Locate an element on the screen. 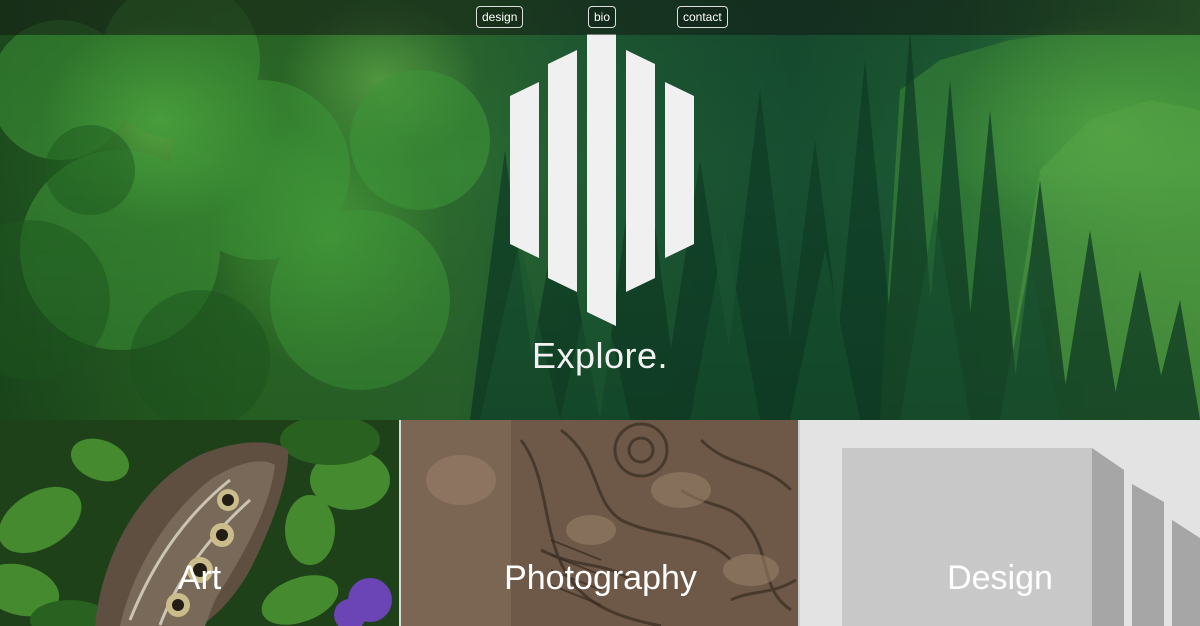 Image resolution: width=1200 pixels, height=626 pixels. art-tile-label: Art is located at coordinates (199, 578).